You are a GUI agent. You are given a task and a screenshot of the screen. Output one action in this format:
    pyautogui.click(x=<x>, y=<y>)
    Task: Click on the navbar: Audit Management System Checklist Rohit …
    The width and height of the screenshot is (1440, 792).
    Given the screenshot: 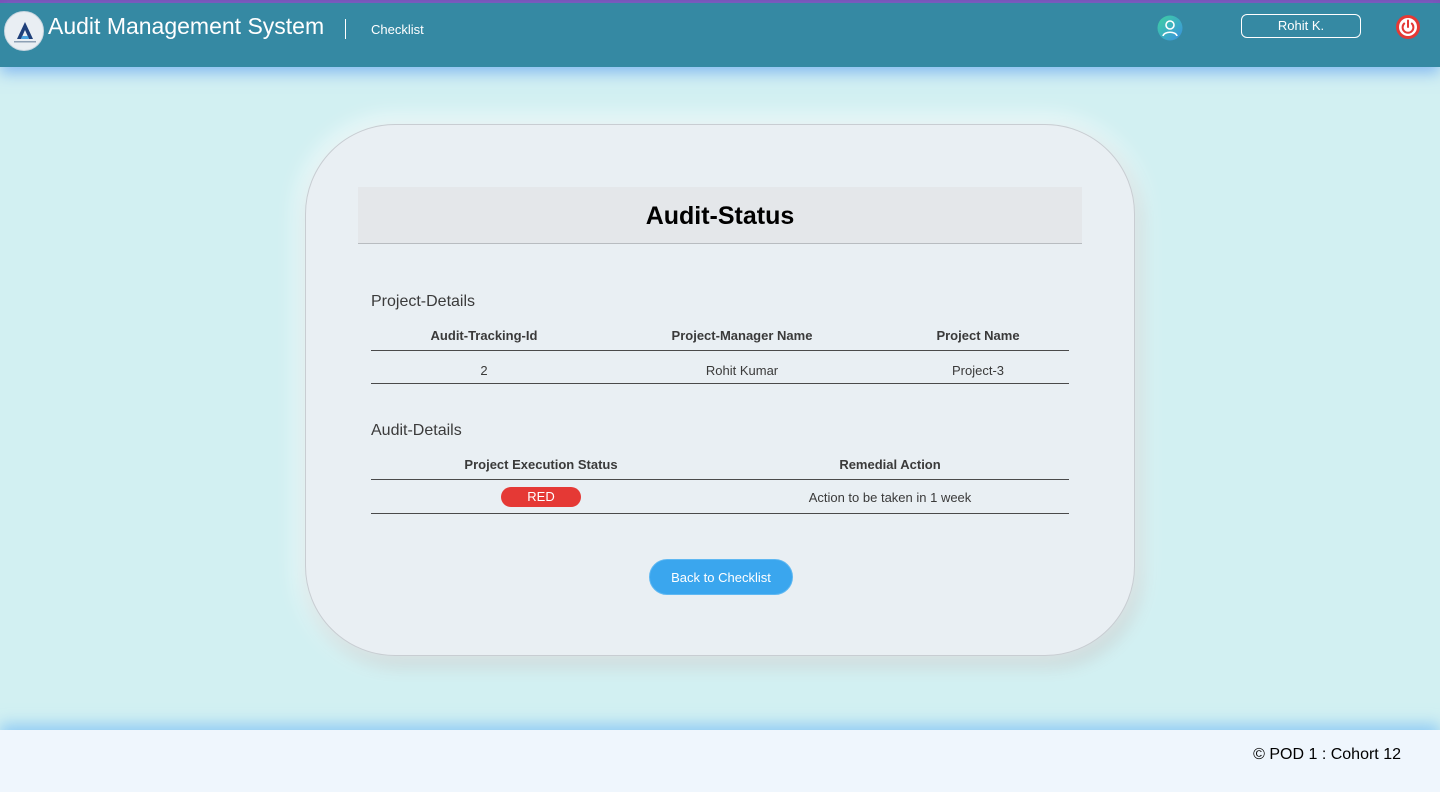 What is the action you would take?
    pyautogui.click(x=720, y=35)
    